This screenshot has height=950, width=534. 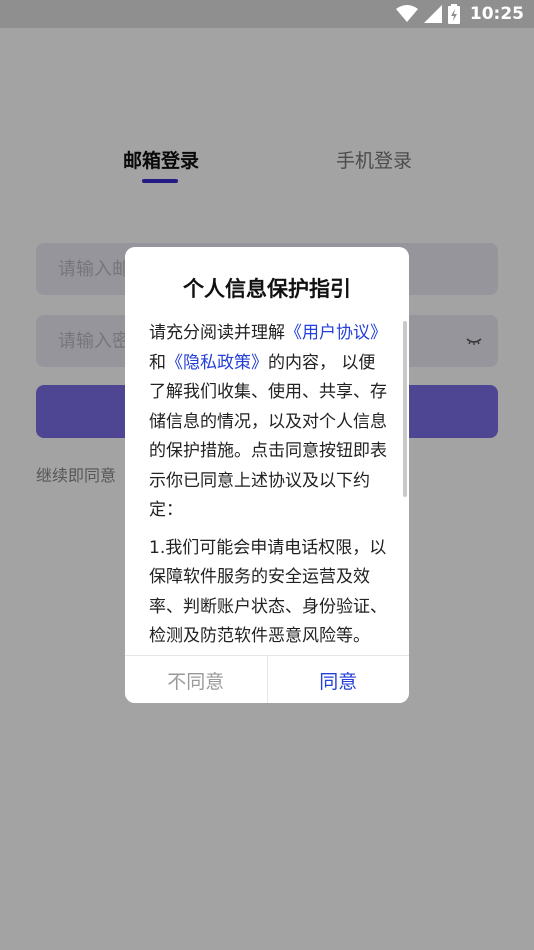 I want to click on privacy-policy-link: 《隐私政策》, so click(x=217, y=363).